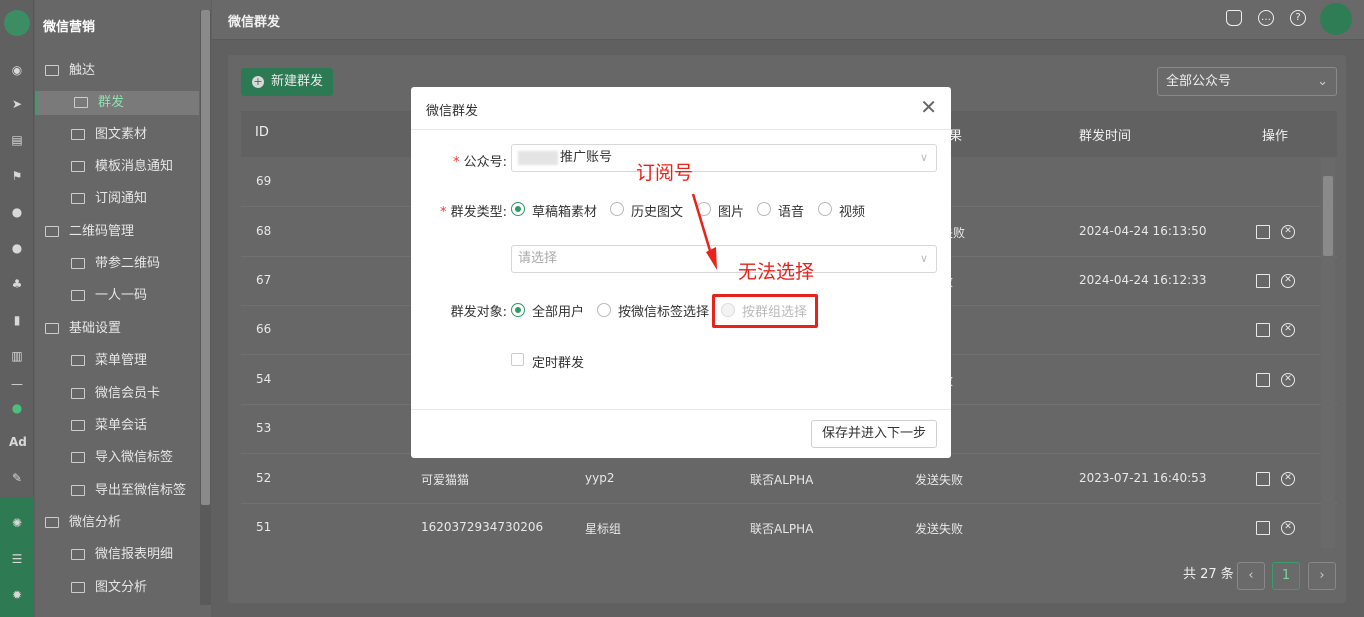  I want to click on annotation-arrow, so click(704, 231).